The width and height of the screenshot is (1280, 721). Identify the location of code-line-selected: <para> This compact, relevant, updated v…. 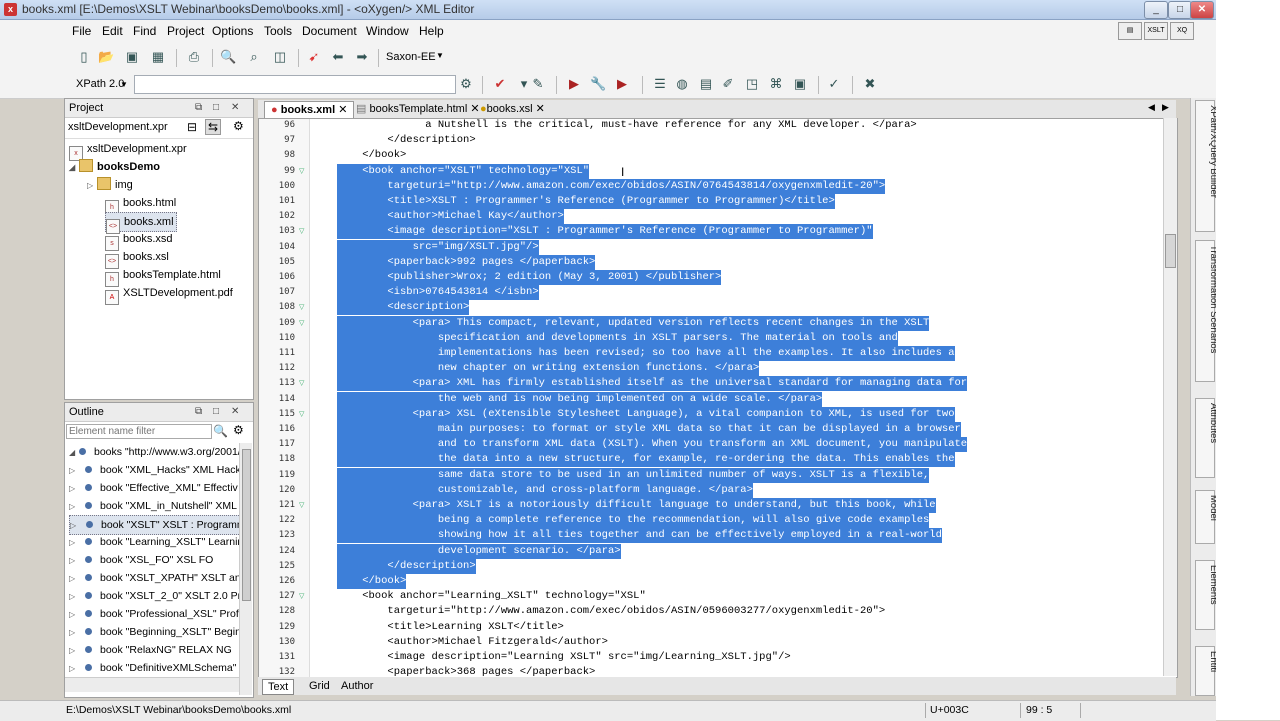
(633, 323).